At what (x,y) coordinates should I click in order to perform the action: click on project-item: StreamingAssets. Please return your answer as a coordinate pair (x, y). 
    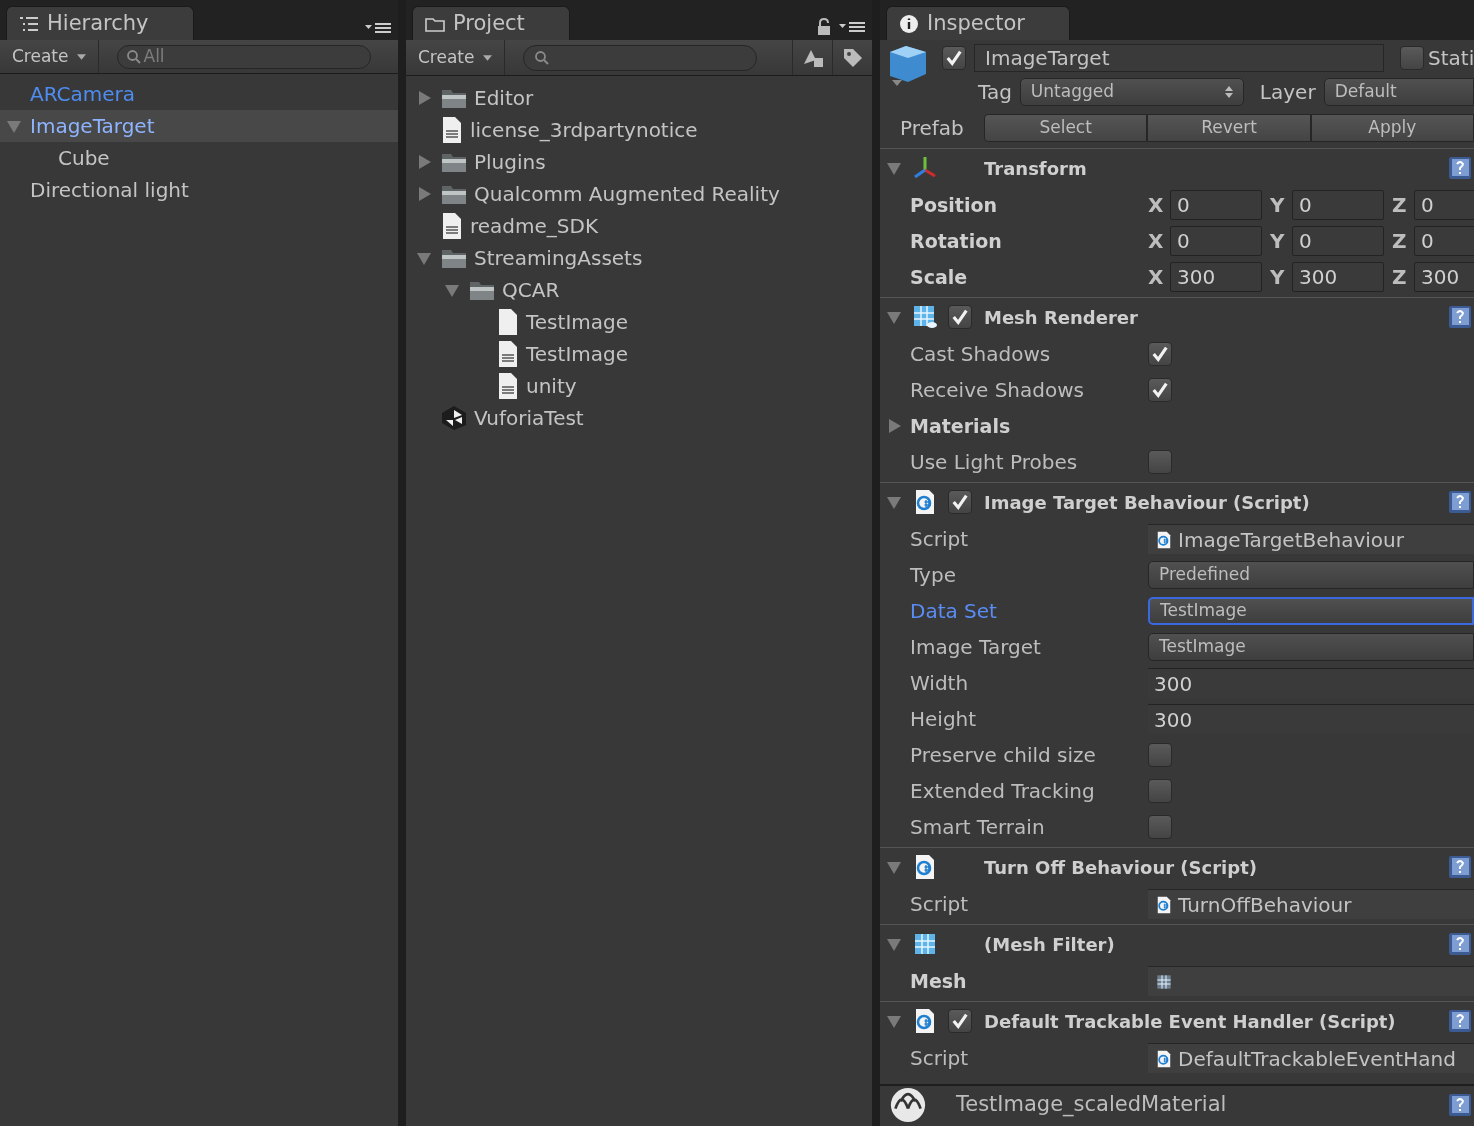
    Looking at the image, I should click on (558, 258).